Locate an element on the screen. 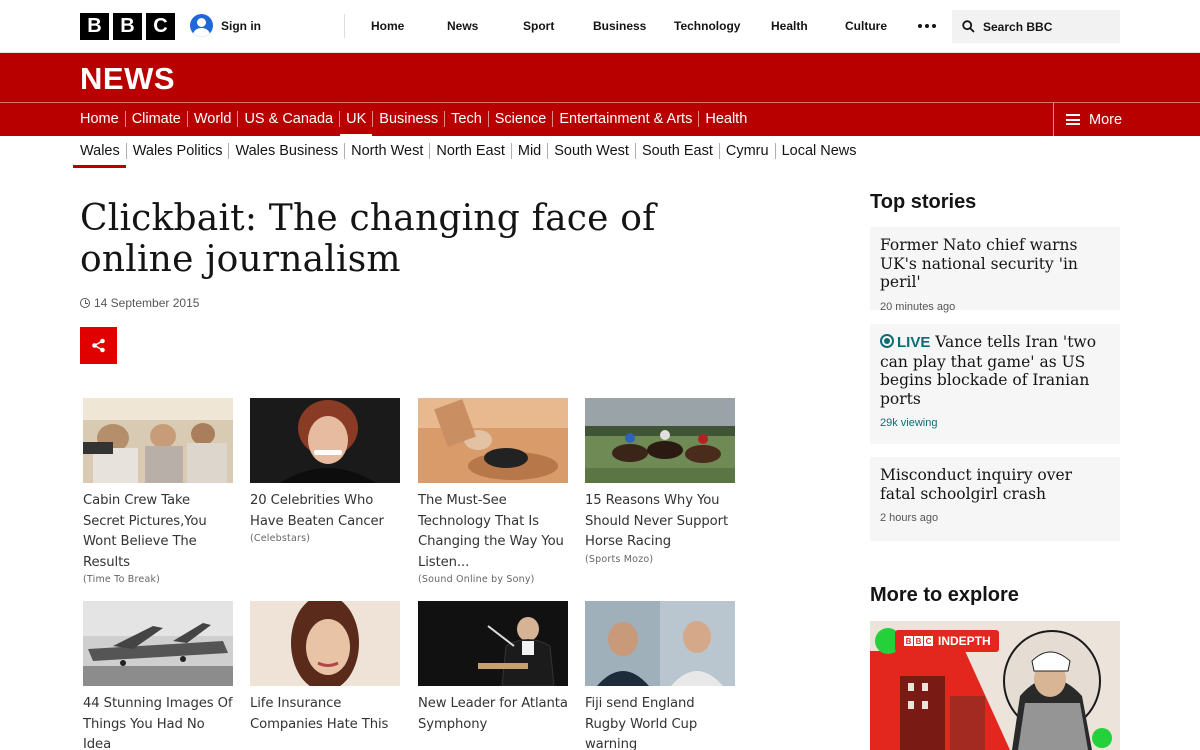  logo-letter-b2: B is located at coordinates (127, 26).